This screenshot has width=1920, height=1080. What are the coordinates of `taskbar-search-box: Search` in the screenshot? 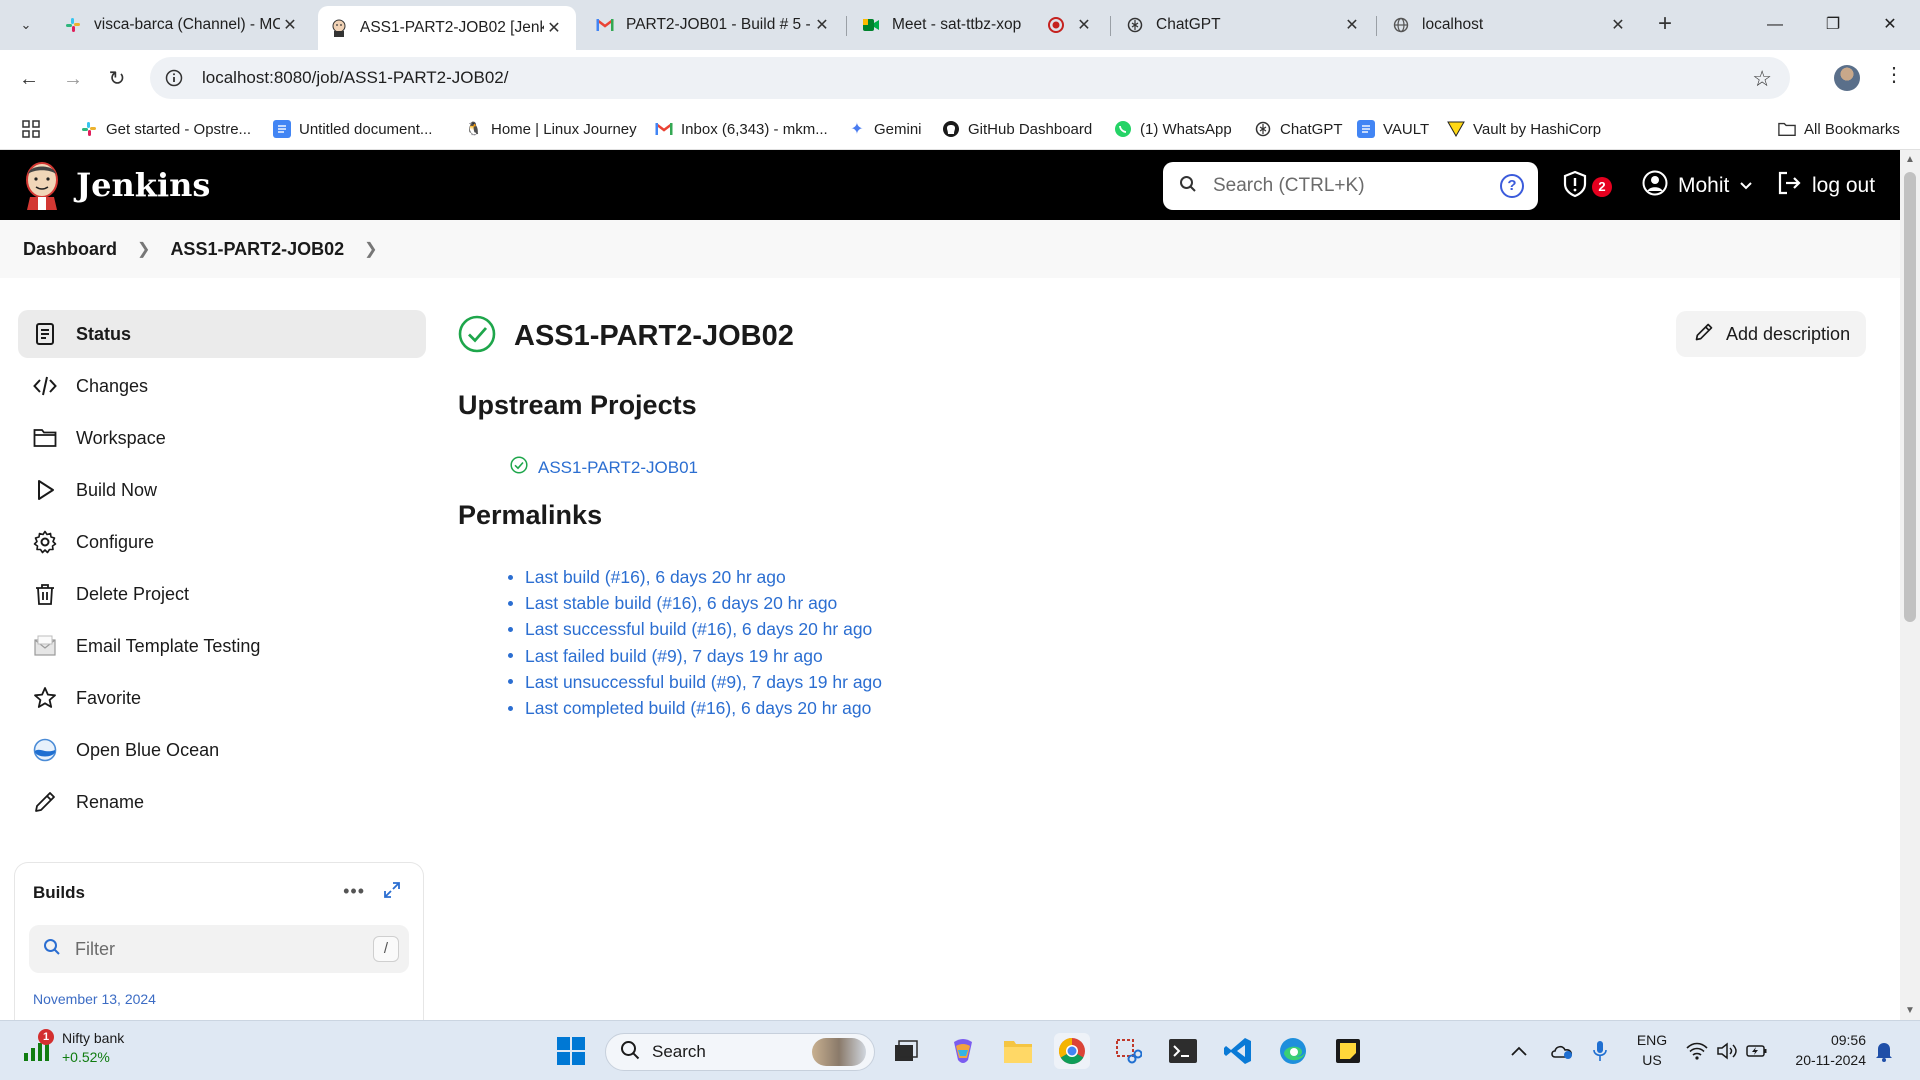 It's located at (740, 1052).